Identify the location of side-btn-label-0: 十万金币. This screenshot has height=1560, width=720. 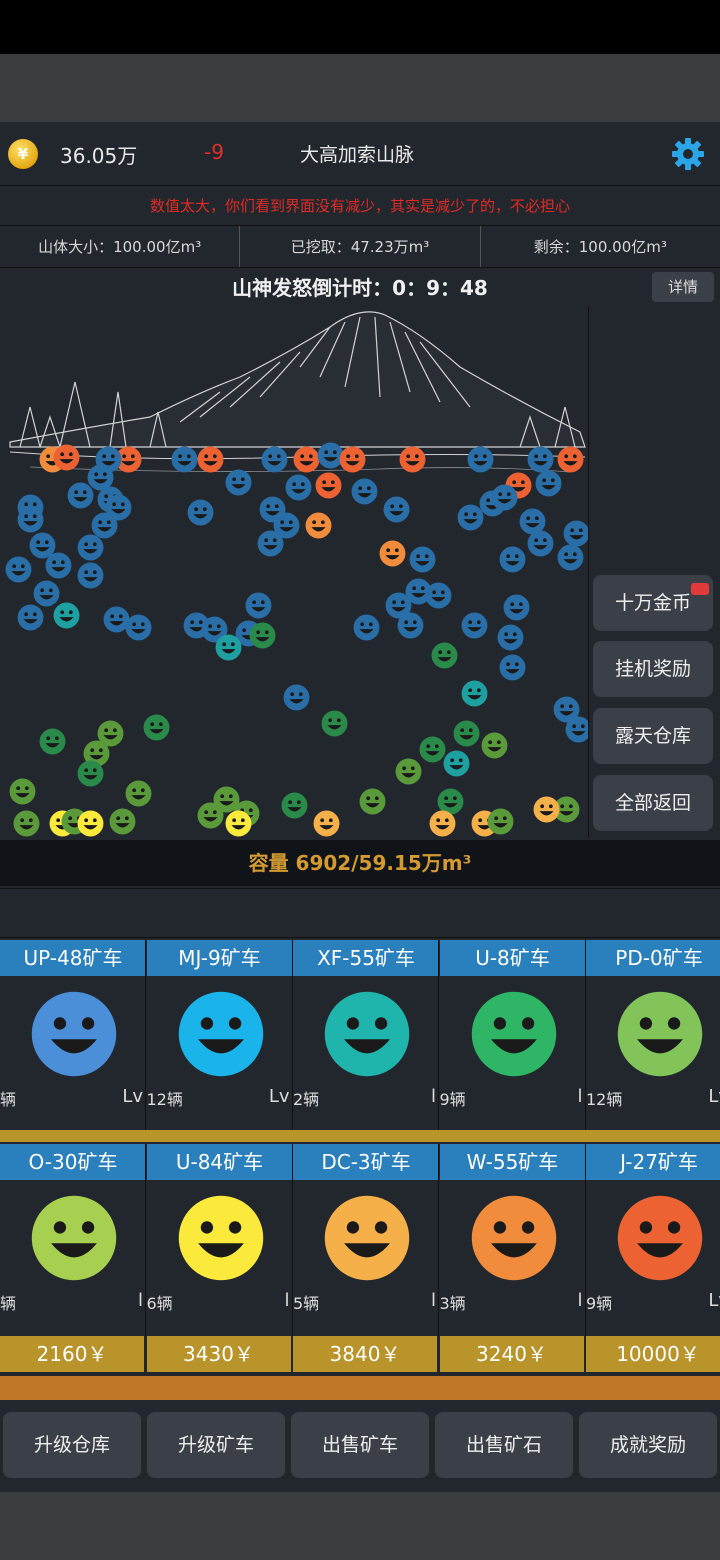
(652, 603).